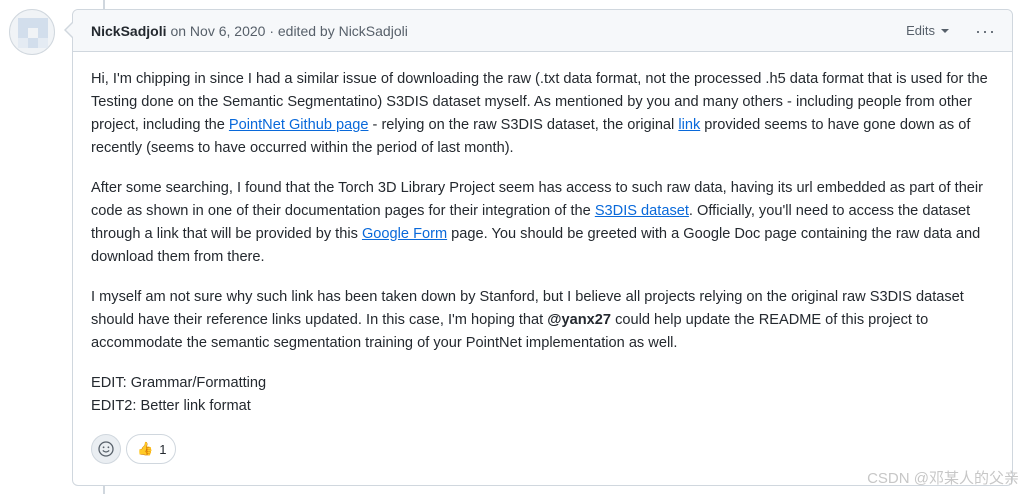  I want to click on avatar, so click(32, 32).